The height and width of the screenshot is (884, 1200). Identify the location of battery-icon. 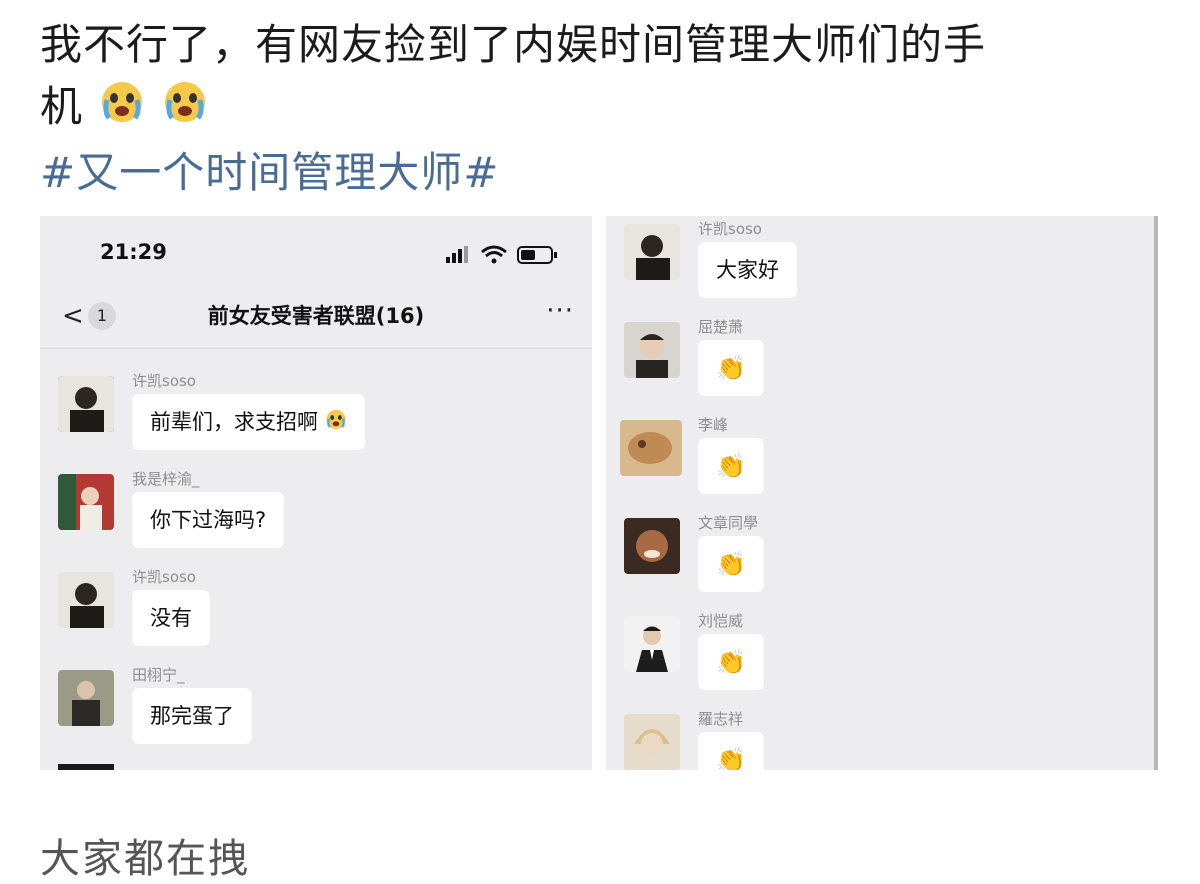
(537, 255).